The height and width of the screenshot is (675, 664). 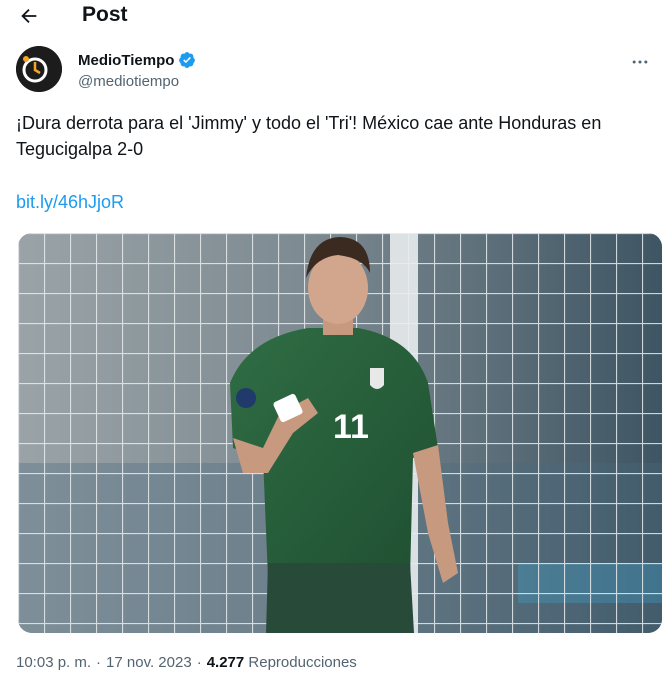 What do you see at coordinates (137, 81) in the screenshot?
I see `author-handle: @mediotiempo` at bounding box center [137, 81].